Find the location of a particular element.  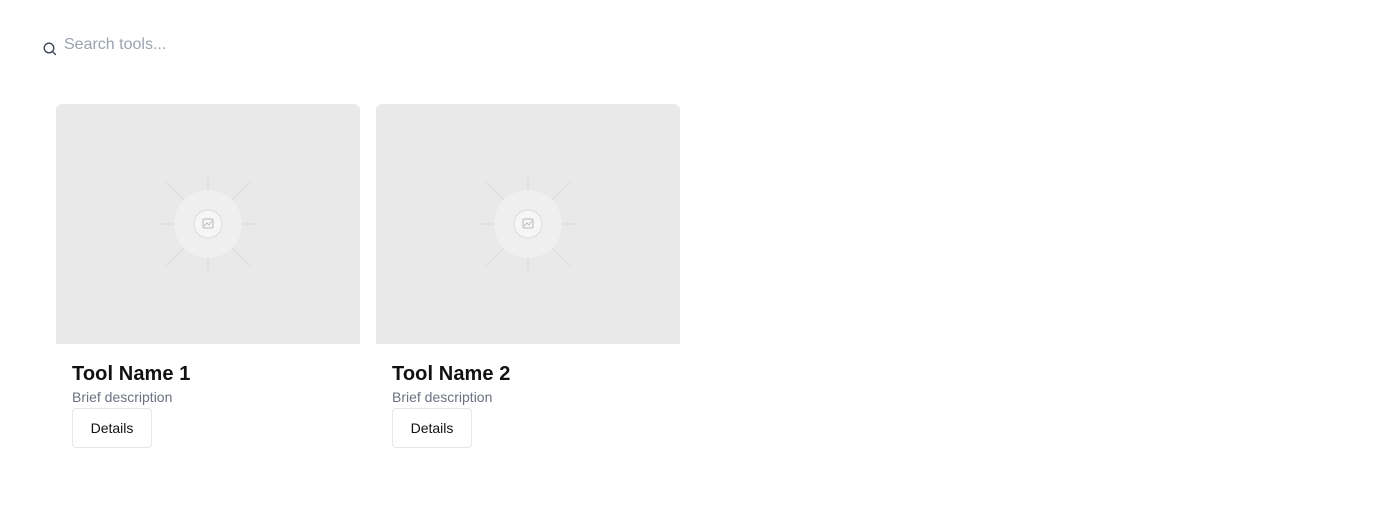

tool-card: Tool Name 2 Brief description Details is located at coordinates (528, 280).